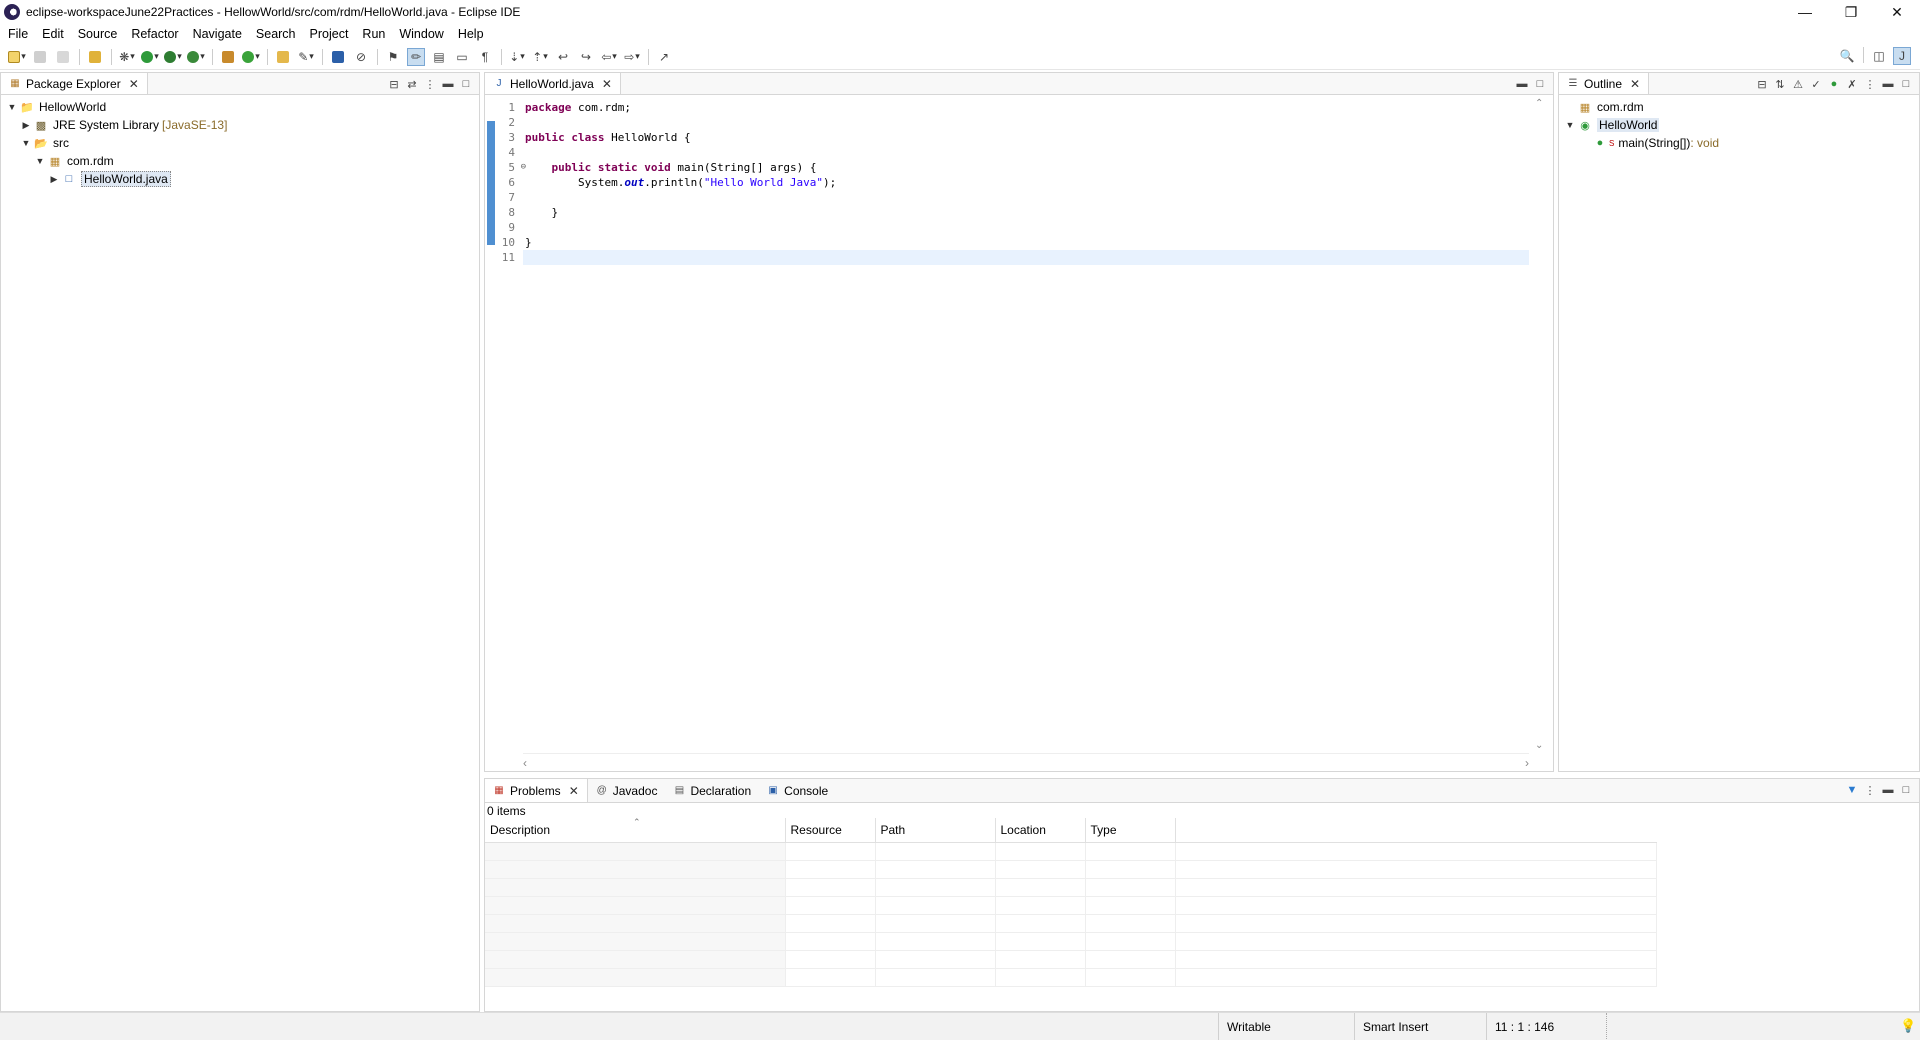  What do you see at coordinates (1805, 12) in the screenshot?
I see `minimize-button: —` at bounding box center [1805, 12].